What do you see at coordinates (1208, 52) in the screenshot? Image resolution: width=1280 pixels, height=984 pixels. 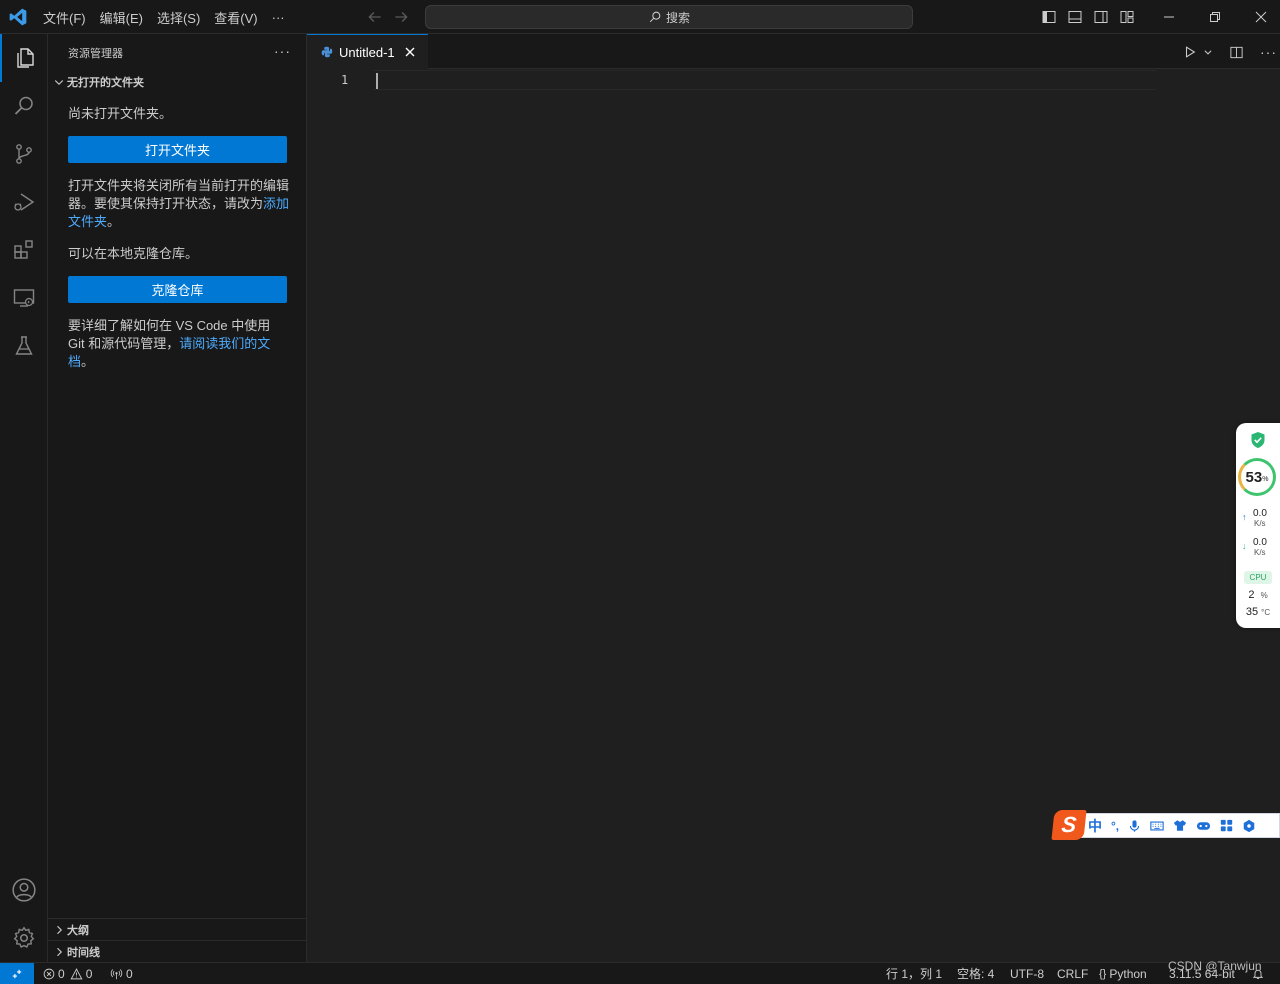 I see `run-dropdown-chevron-icon` at bounding box center [1208, 52].